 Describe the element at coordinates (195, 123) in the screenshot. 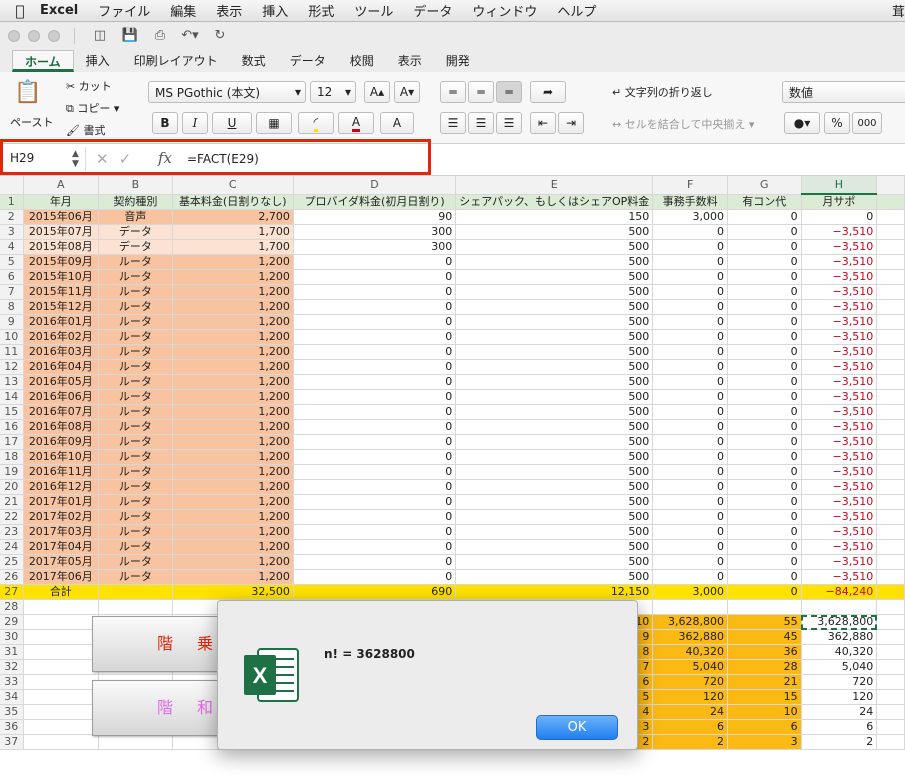

I see `italic-button: I` at that location.